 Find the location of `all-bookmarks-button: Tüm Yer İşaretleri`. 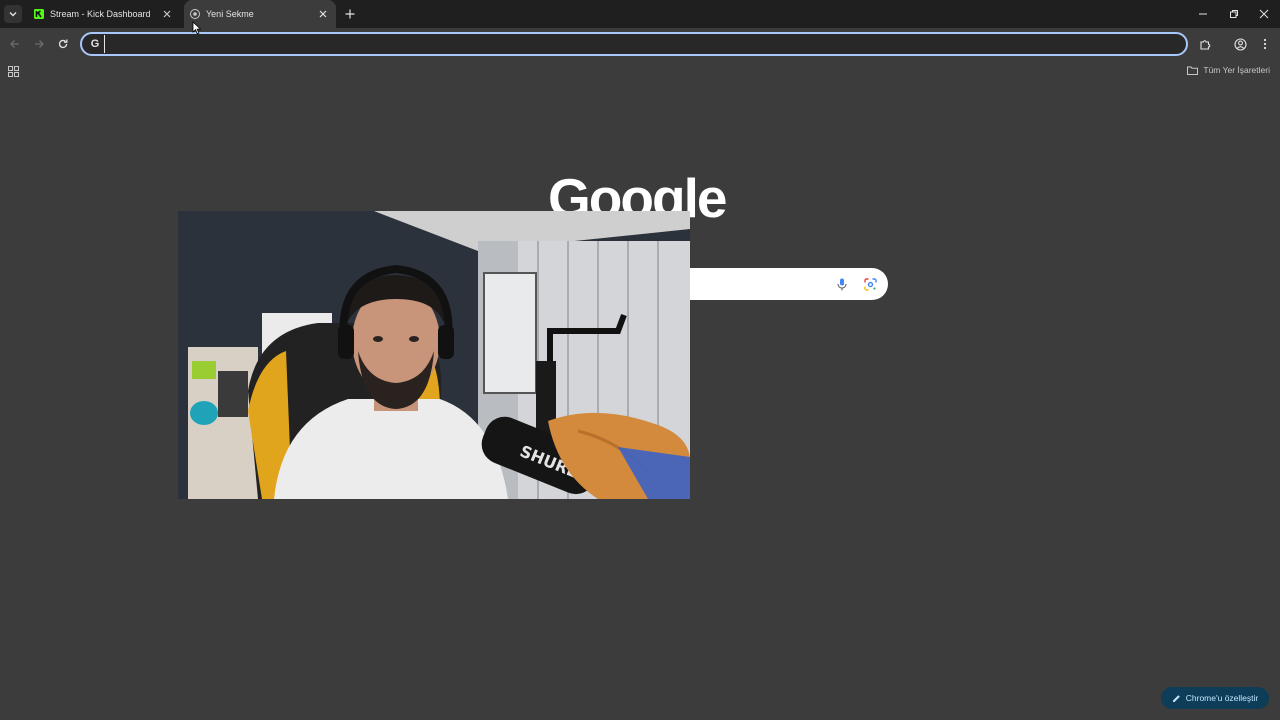

all-bookmarks-button: Tüm Yer İşaretleri is located at coordinates (1228, 70).